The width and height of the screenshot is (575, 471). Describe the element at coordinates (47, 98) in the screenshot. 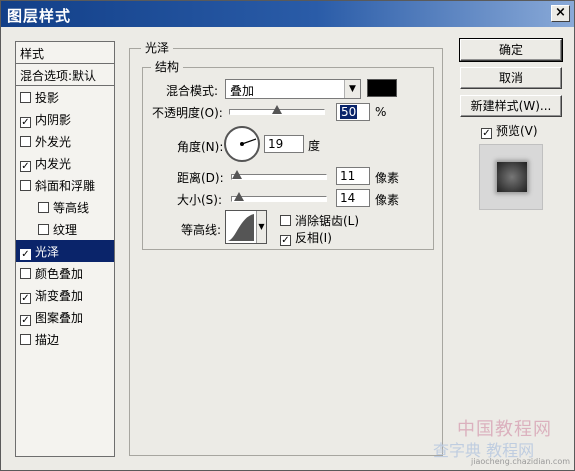

I see `style-item-label: 投影` at that location.